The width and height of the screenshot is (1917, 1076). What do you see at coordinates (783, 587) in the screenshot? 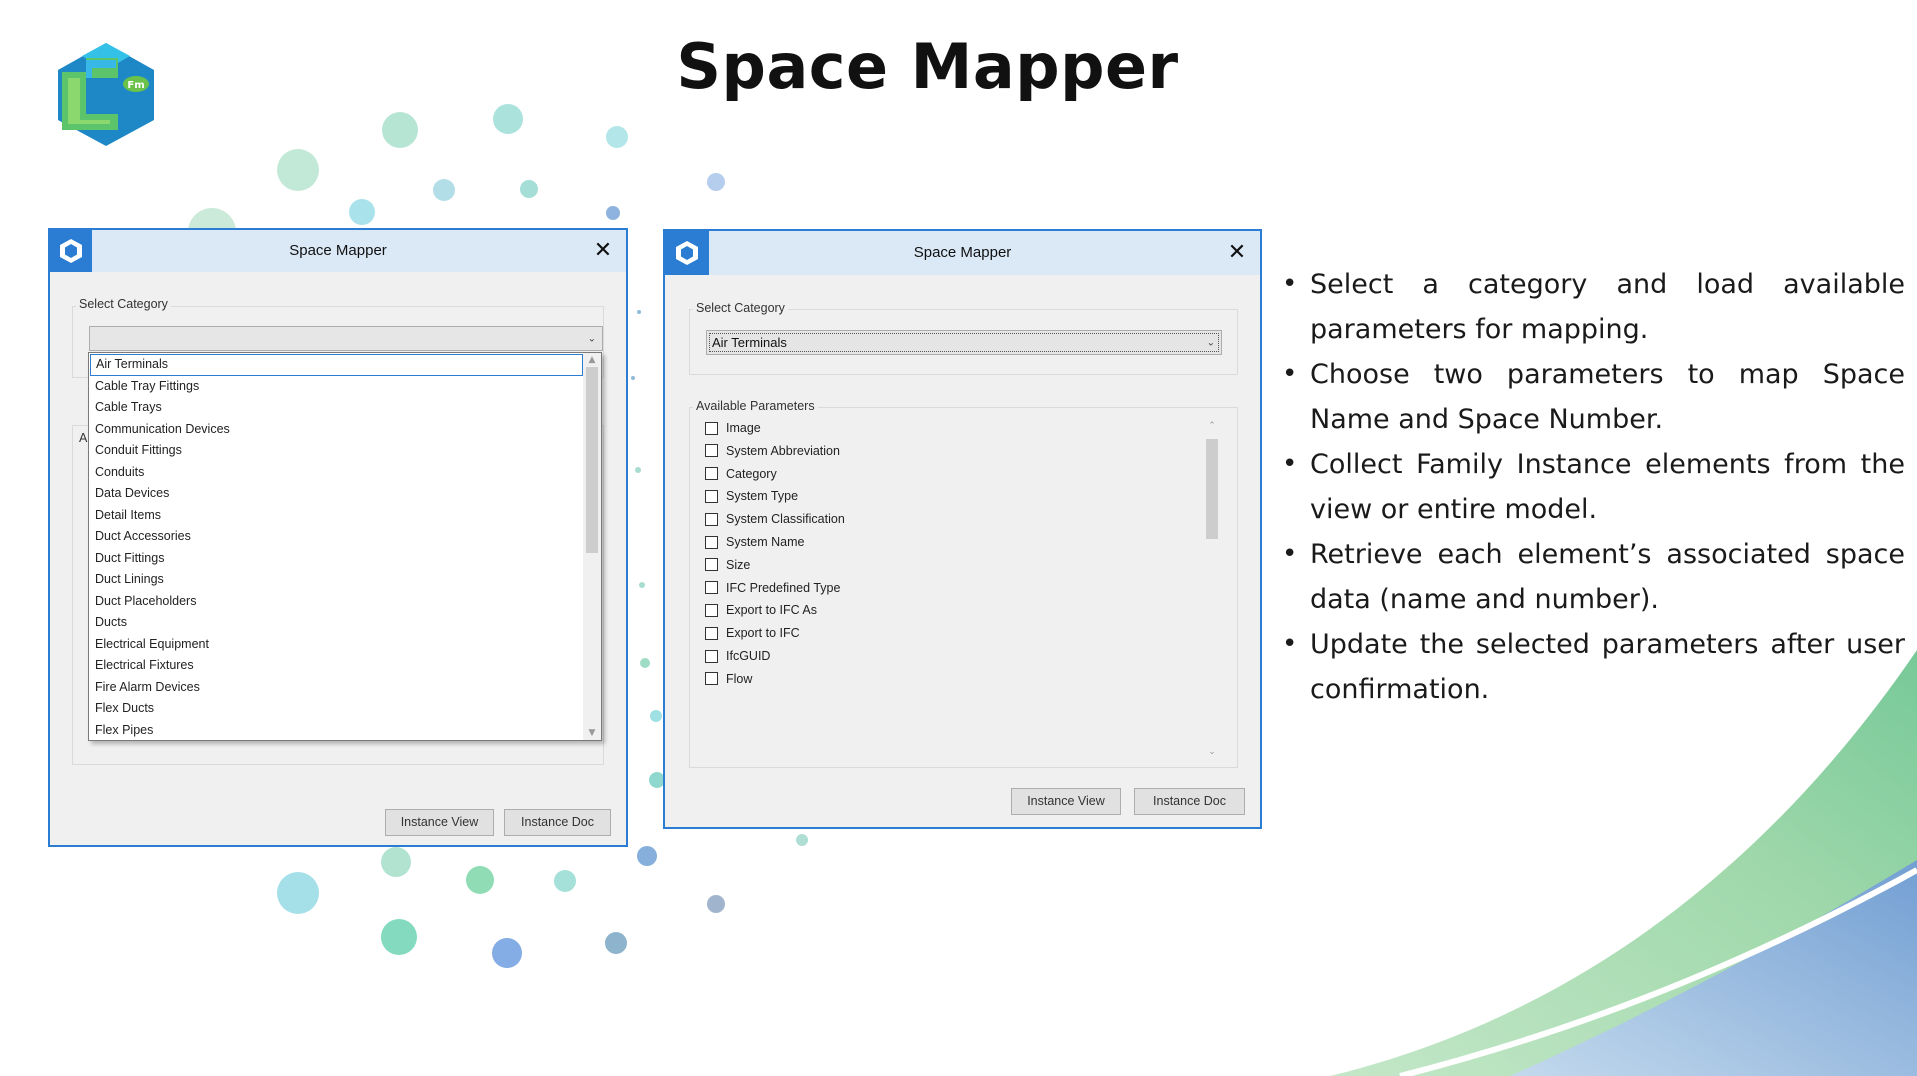
I see `parameter-label: IFC Predefined Type` at bounding box center [783, 587].